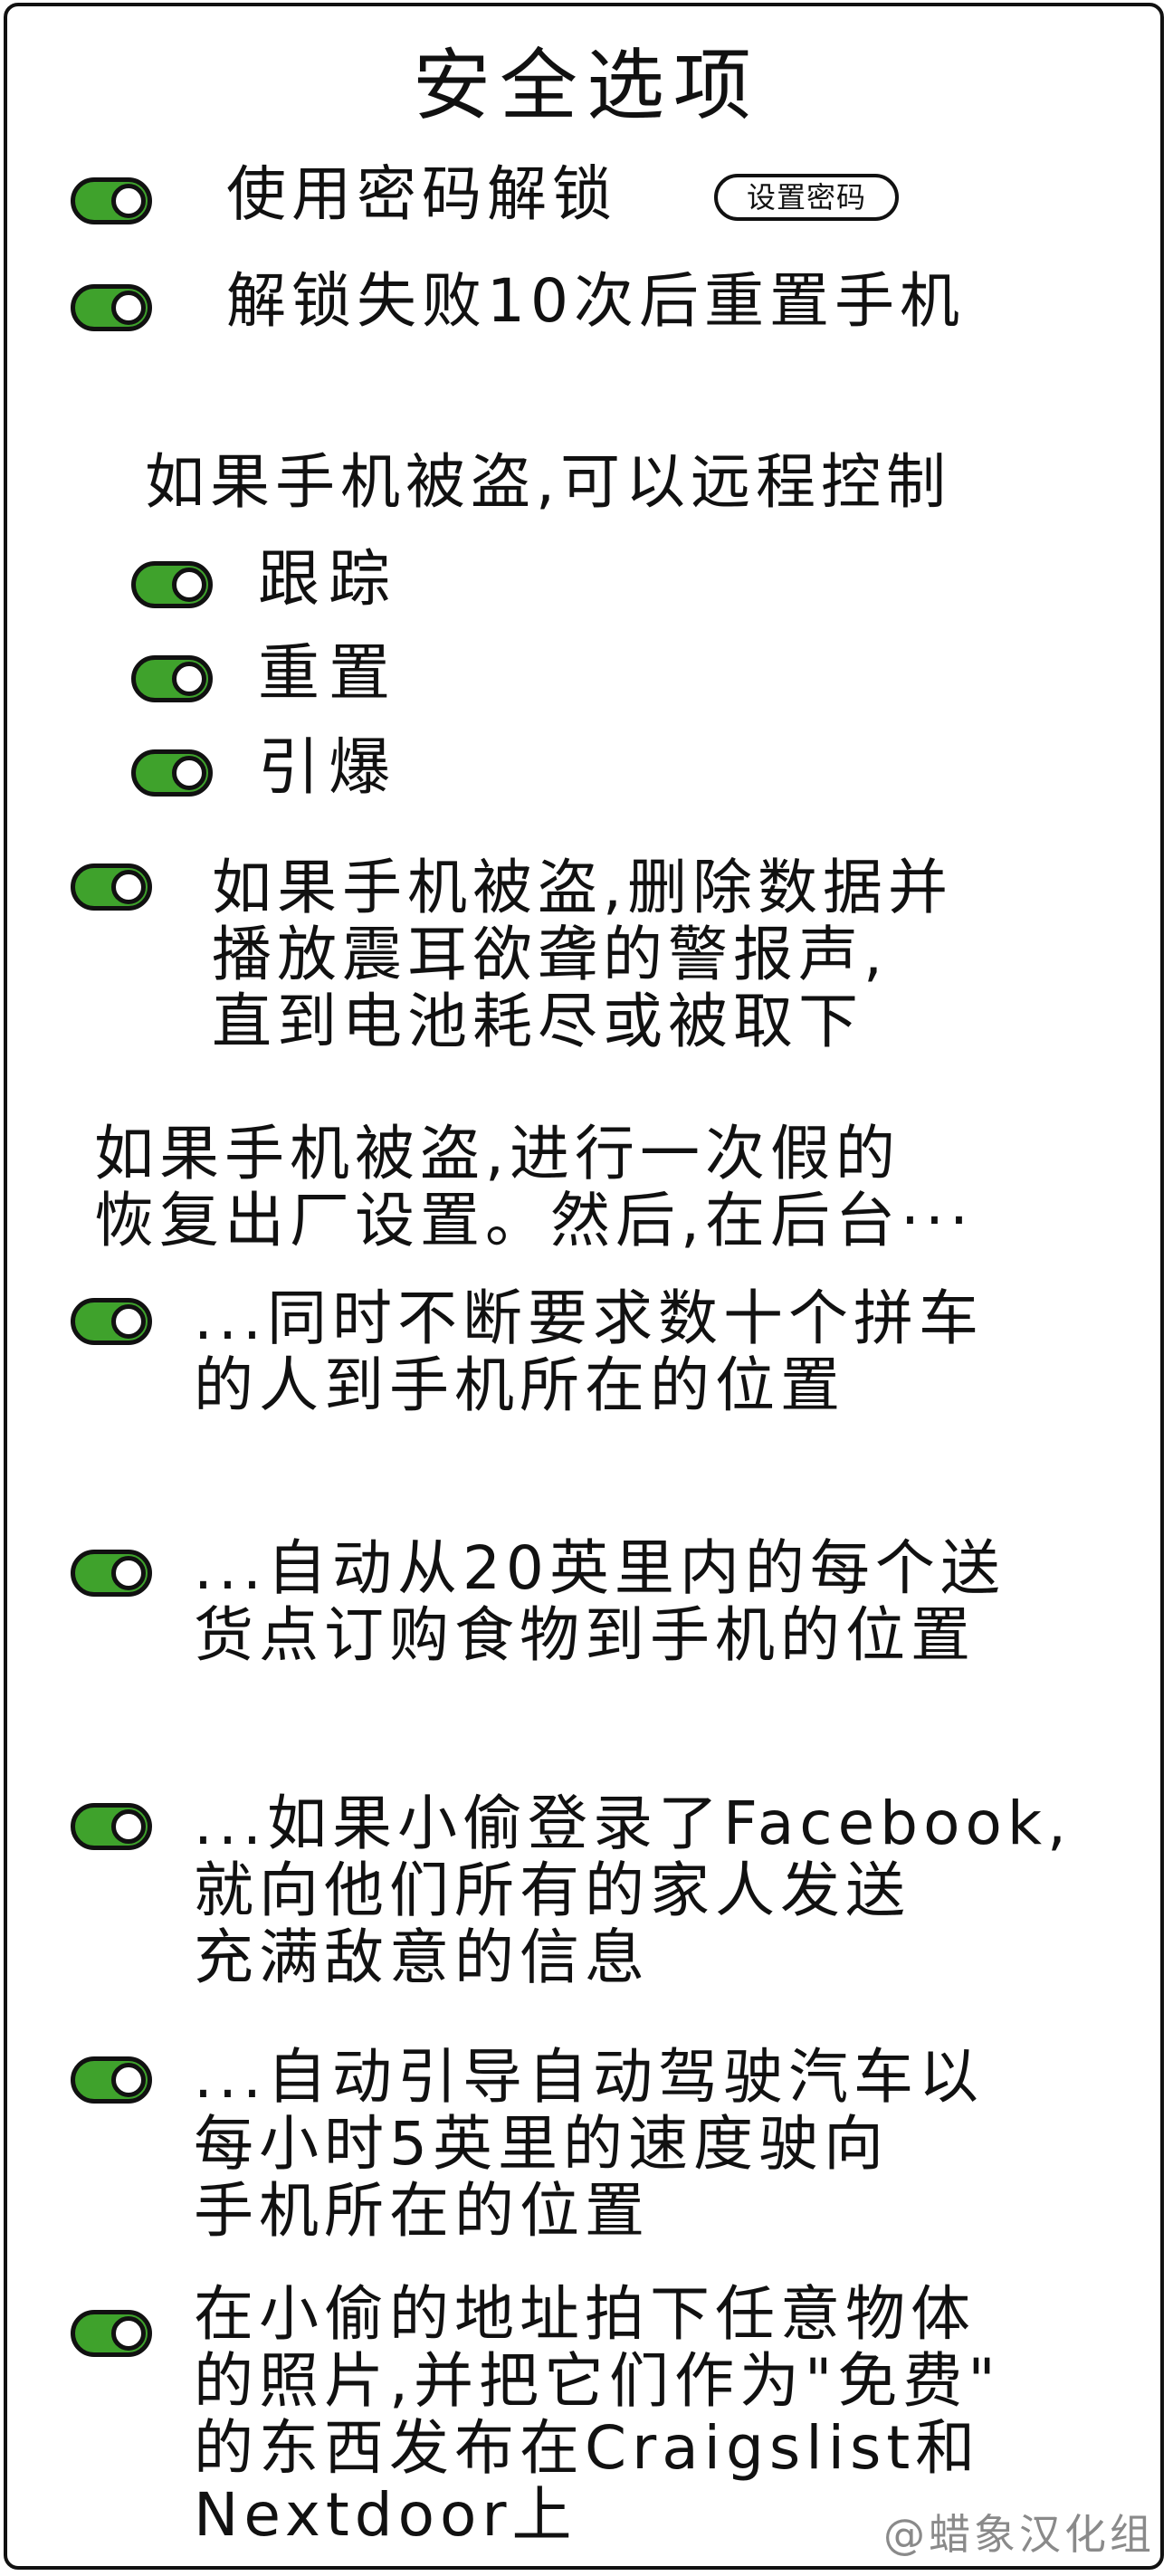  Describe the element at coordinates (329, 768) in the screenshot. I see `detonate-label: 引爆` at that location.